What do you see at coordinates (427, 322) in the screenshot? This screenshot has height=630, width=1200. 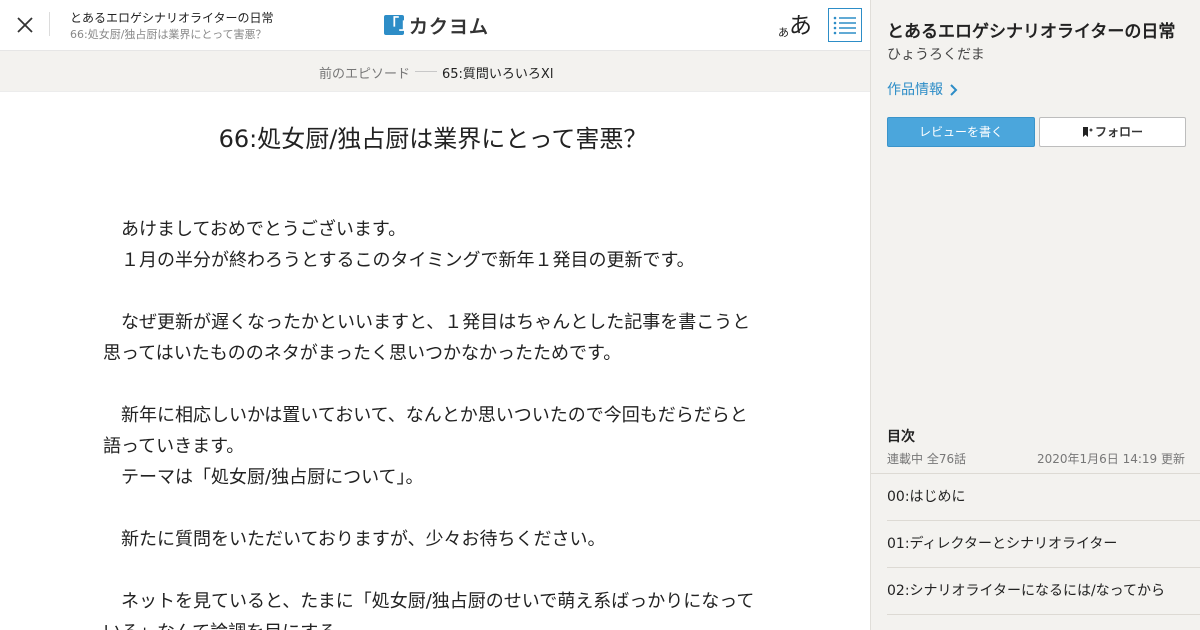 I see `episode-paragraph: なぜ更新が遅くなったかといいますと、１発目はちゃんとした記事を書こうと` at bounding box center [427, 322].